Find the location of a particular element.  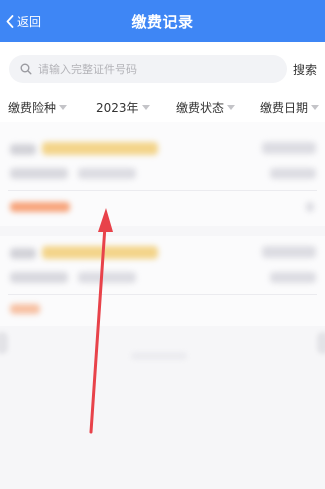

filter-label: 缴费日期 is located at coordinates (284, 108).